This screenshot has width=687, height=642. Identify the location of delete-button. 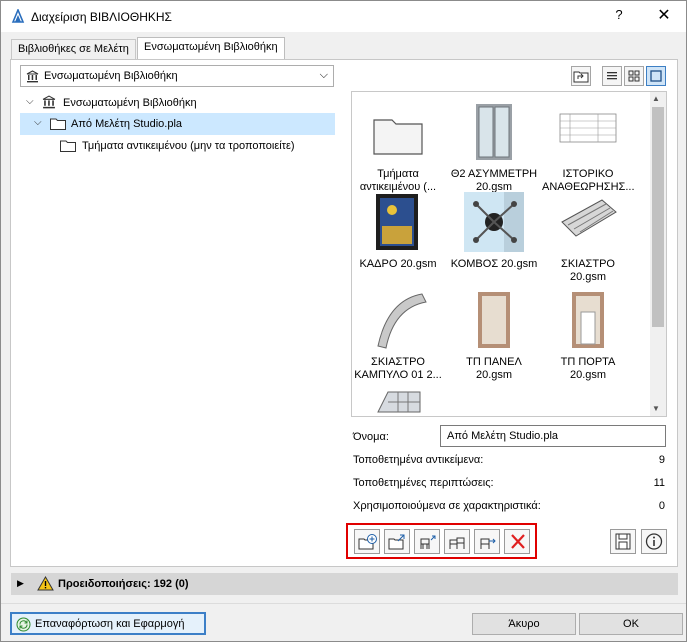
(517, 541).